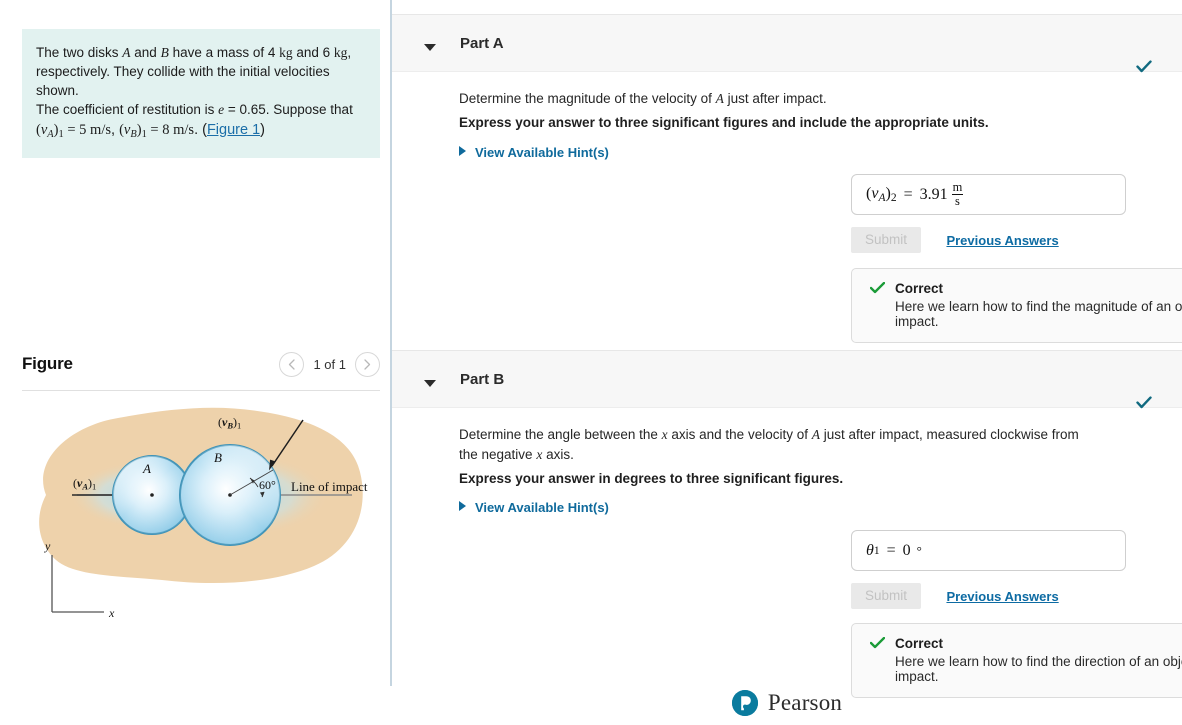  I want to click on part-b-title: Part B, so click(482, 379).